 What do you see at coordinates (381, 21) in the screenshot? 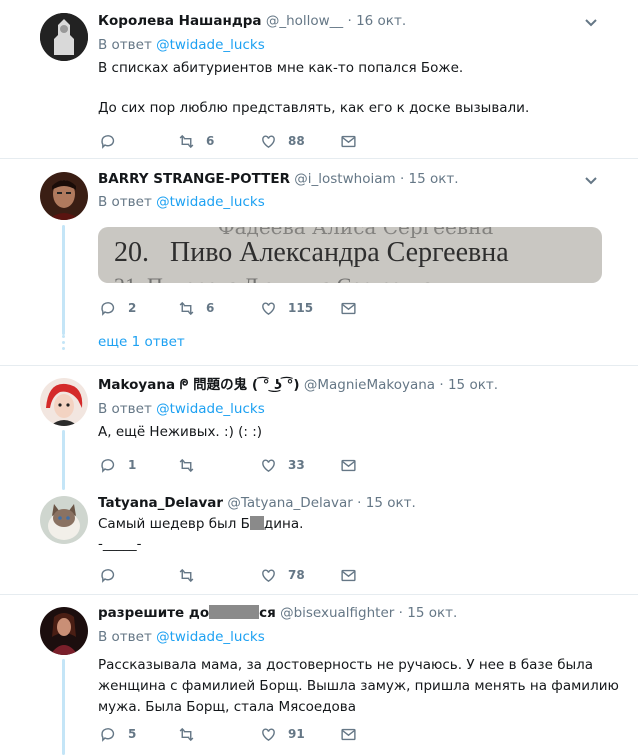
I see `timestamp: 16 окт.` at bounding box center [381, 21].